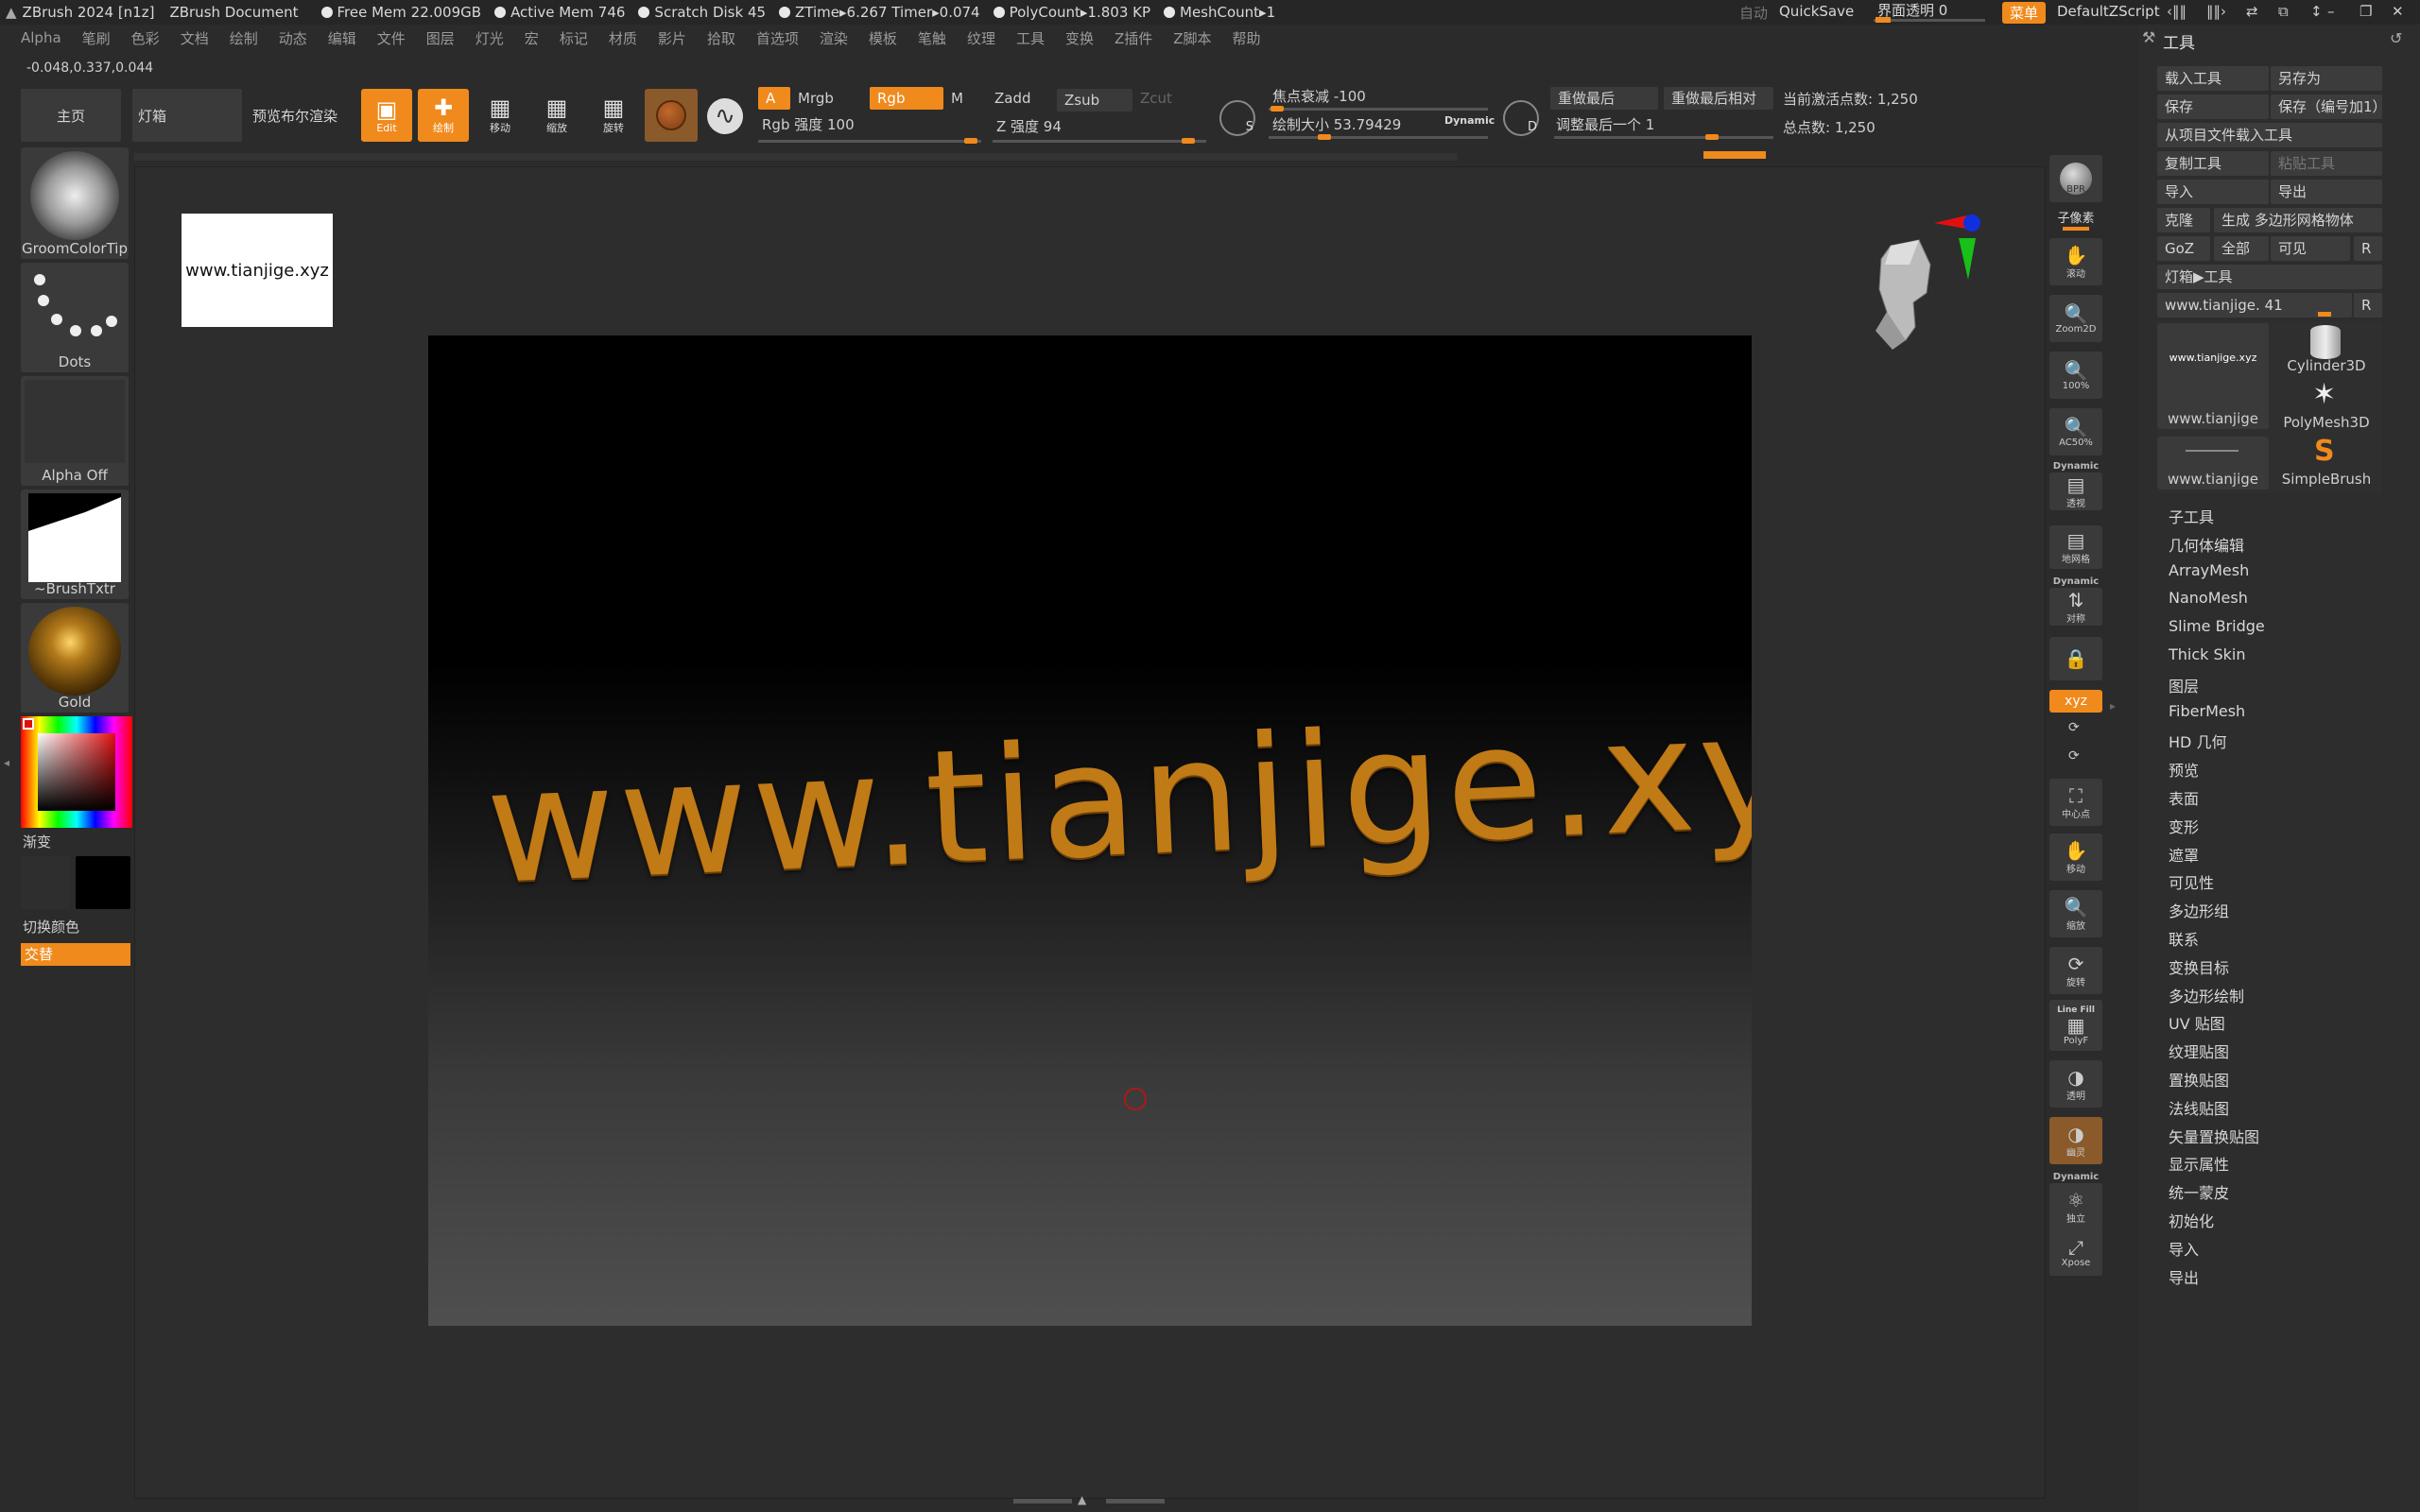 This screenshot has width=2420, height=1512. Describe the element at coordinates (2075, 1084) in the screenshot. I see `transparency-button: ◑ 透明` at that location.